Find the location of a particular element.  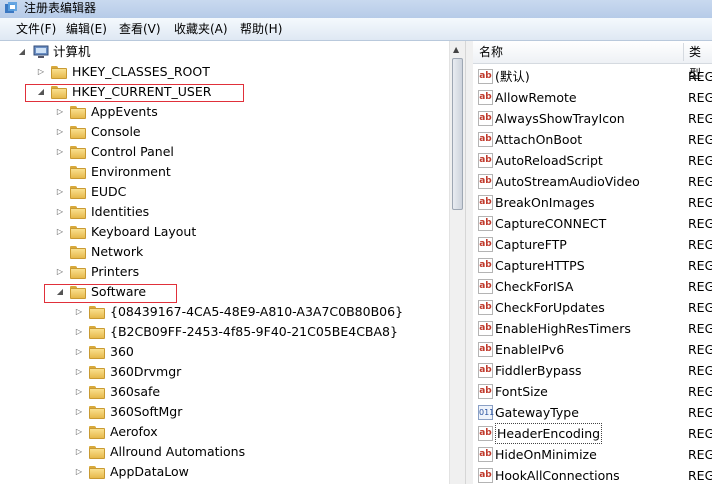

tree-node-hkcr: ▷ HKEY_CLASSES_ROOT is located at coordinates (220, 72).